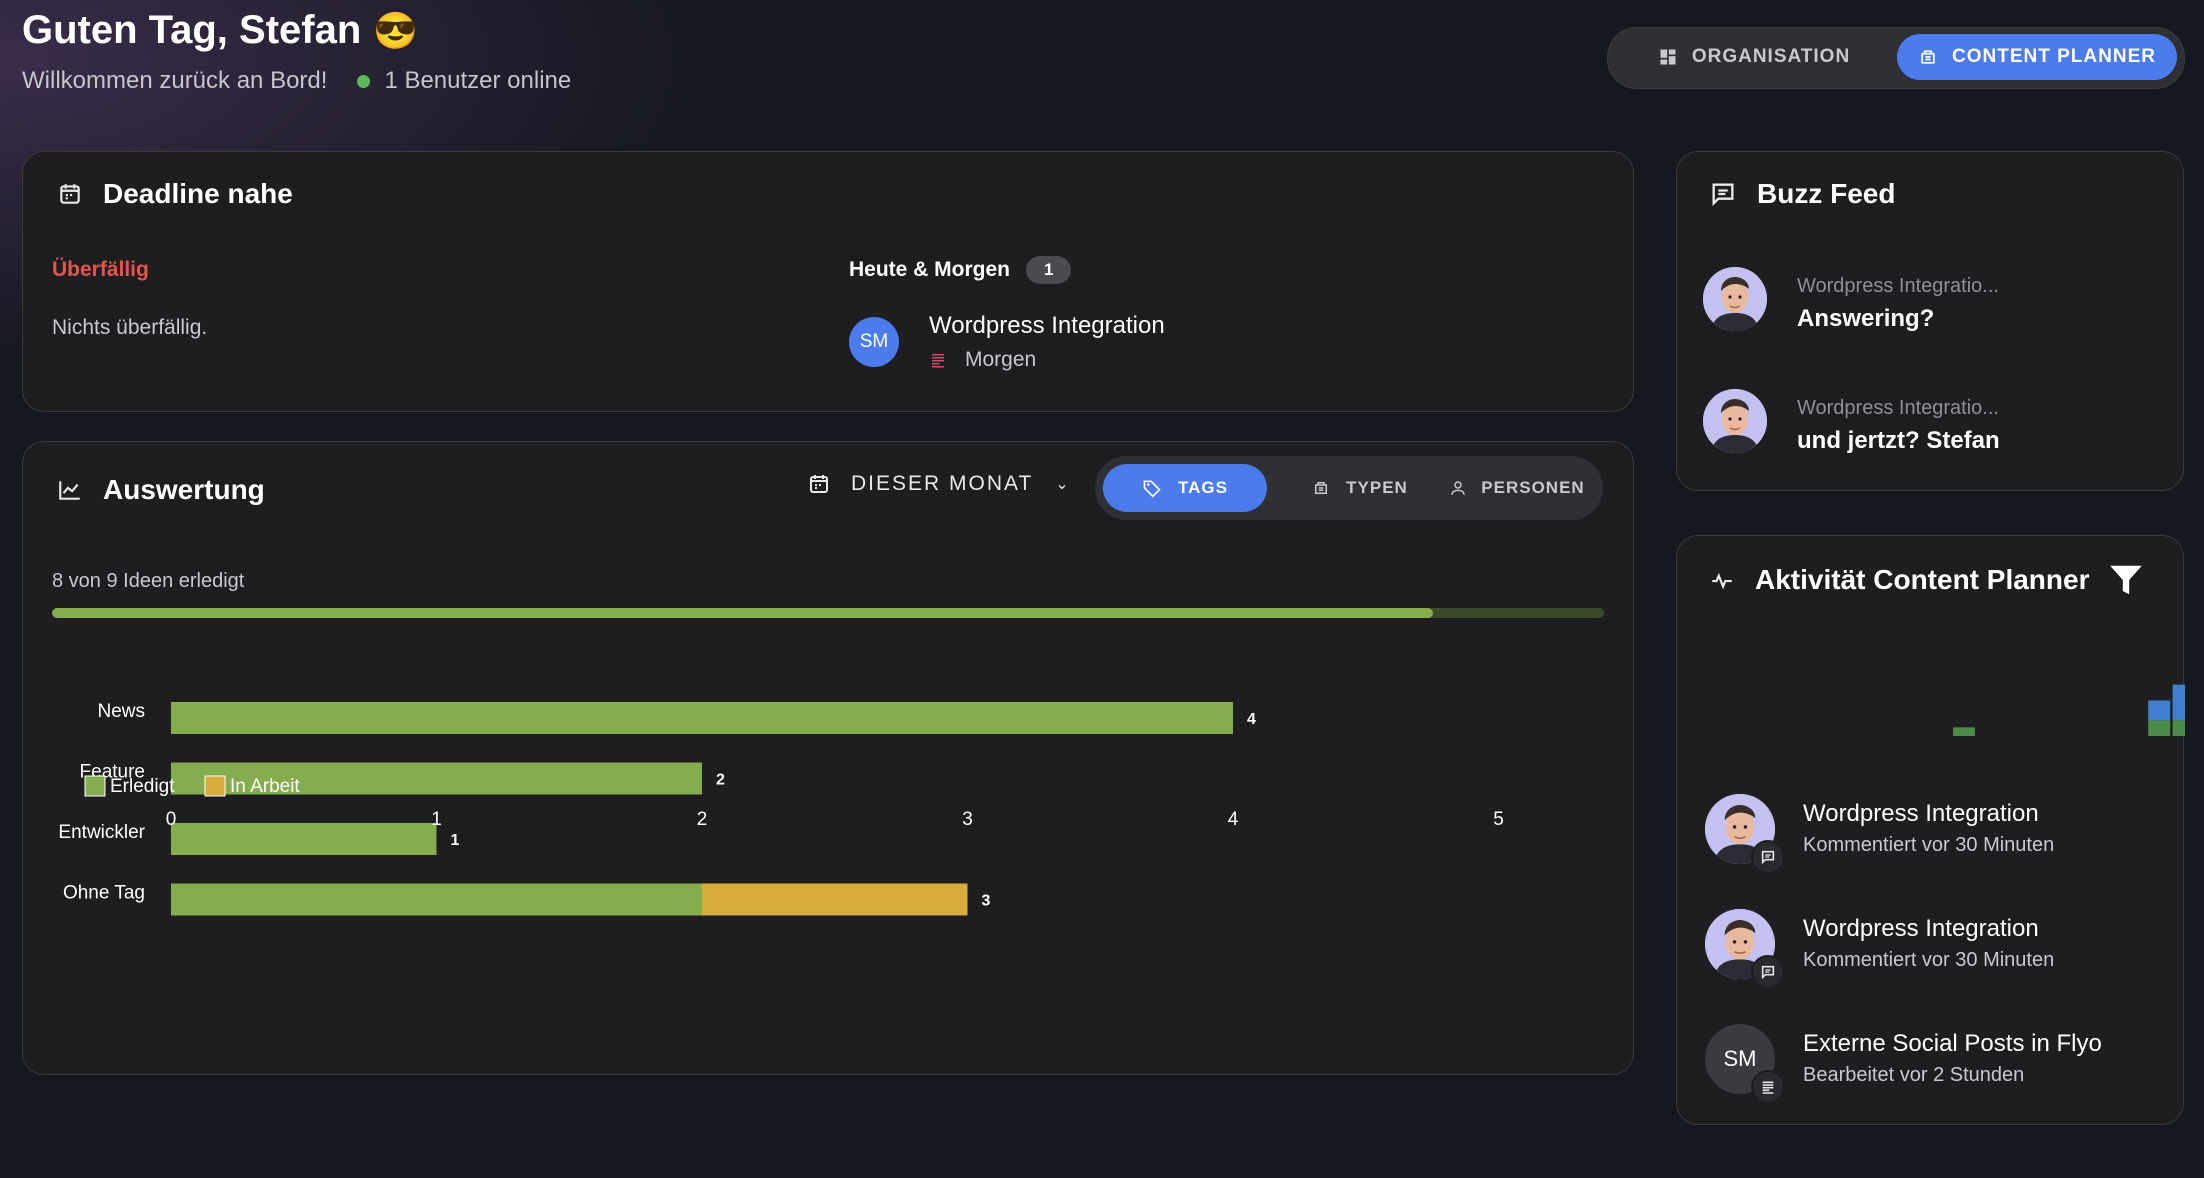 This screenshot has height=1178, width=2204. What do you see at coordinates (1826, 193) in the screenshot?
I see `buzz-title: Buzz Feed` at bounding box center [1826, 193].